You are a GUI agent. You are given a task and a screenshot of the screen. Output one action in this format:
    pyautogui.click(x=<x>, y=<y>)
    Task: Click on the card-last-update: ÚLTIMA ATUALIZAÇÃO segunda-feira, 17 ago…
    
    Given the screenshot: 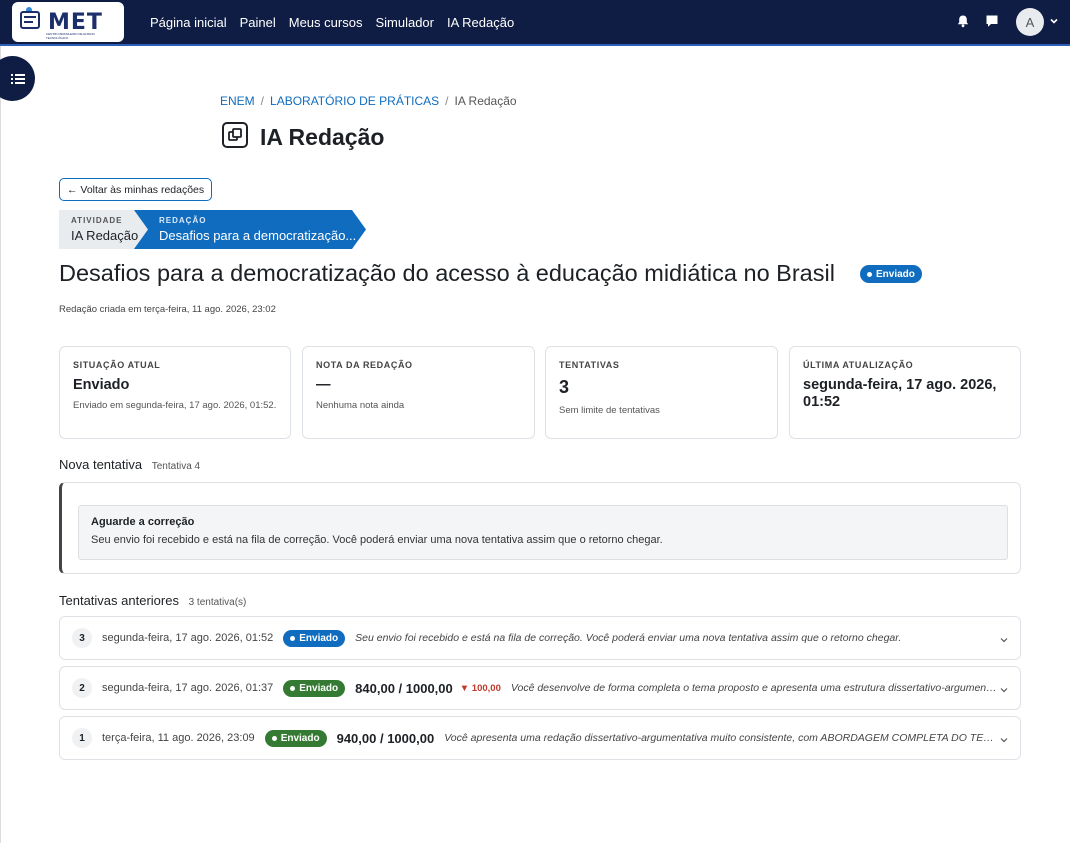 What is the action you would take?
    pyautogui.click(x=905, y=392)
    